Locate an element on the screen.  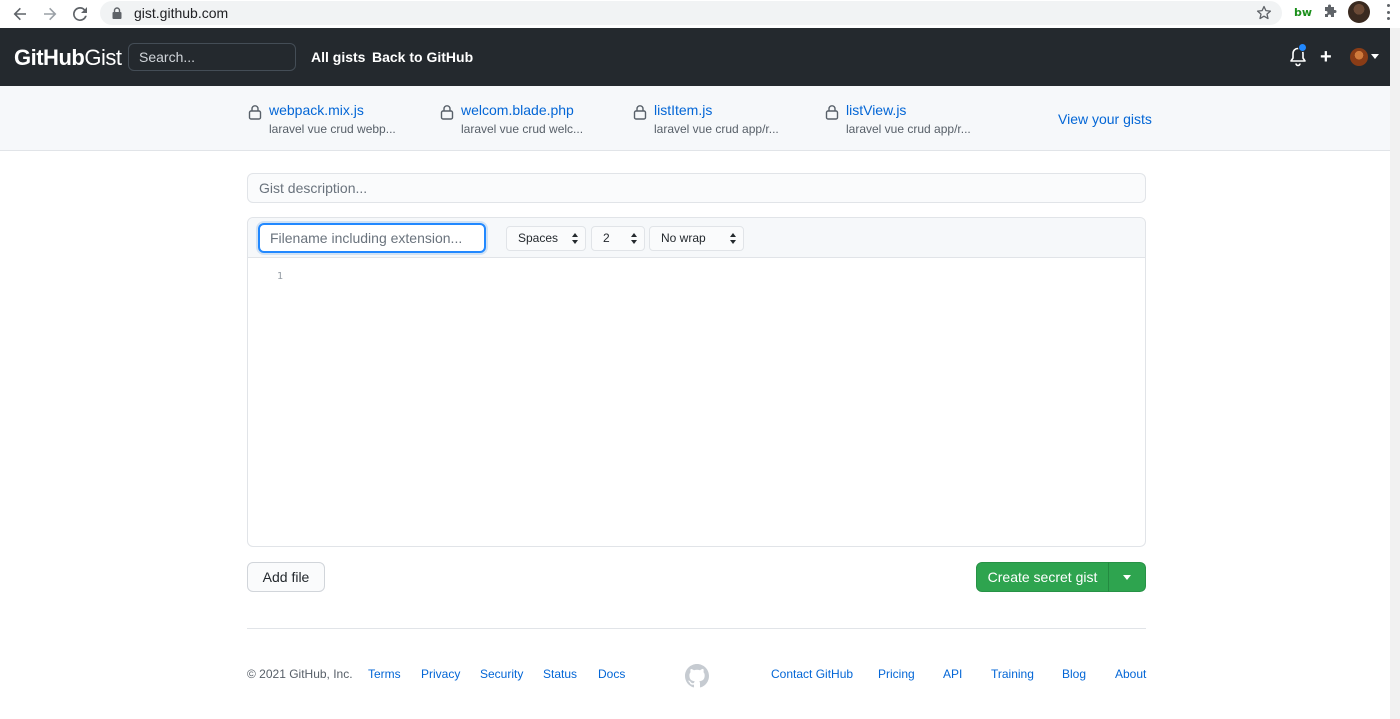
extension-bw-icon: bw is located at coordinates (1303, 12).